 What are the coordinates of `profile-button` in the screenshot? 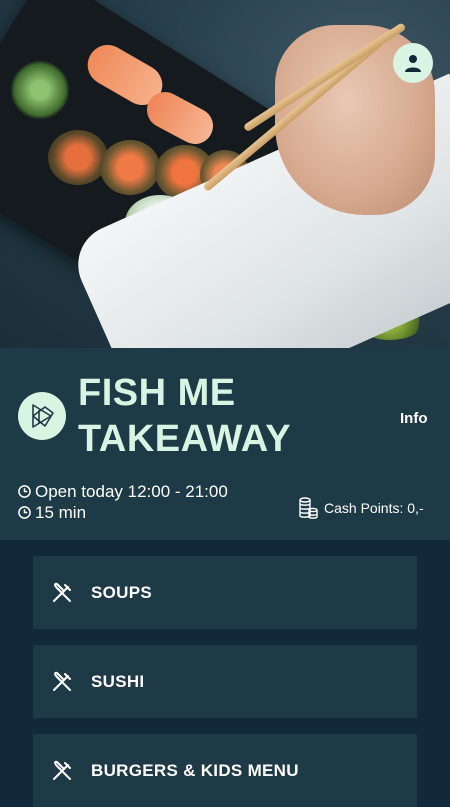 It's located at (413, 63).